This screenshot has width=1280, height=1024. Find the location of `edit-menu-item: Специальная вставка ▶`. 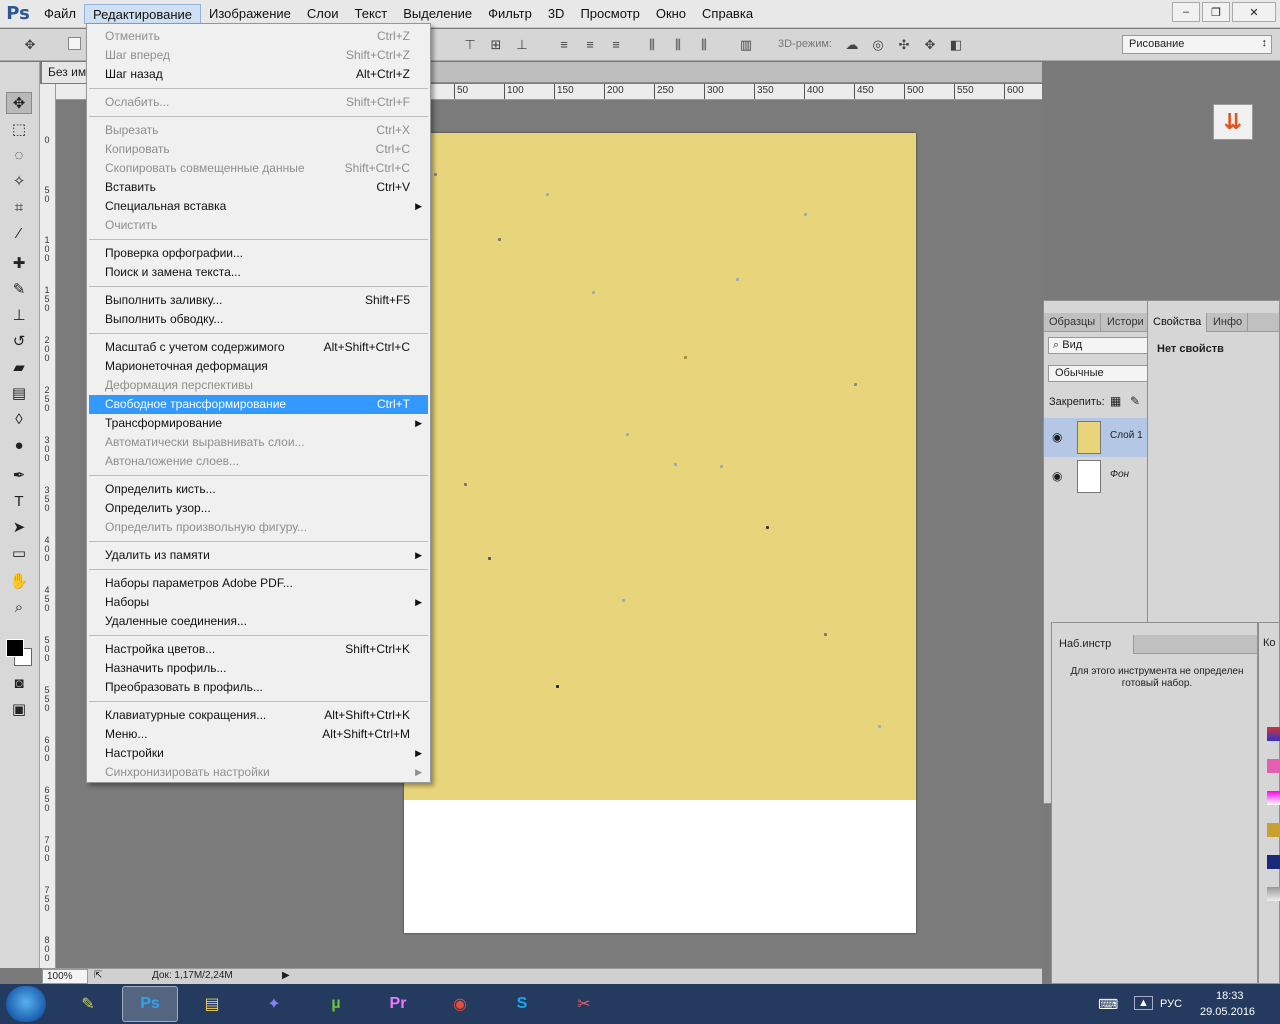

edit-menu-item: Специальная вставка ▶ is located at coordinates (258, 206).